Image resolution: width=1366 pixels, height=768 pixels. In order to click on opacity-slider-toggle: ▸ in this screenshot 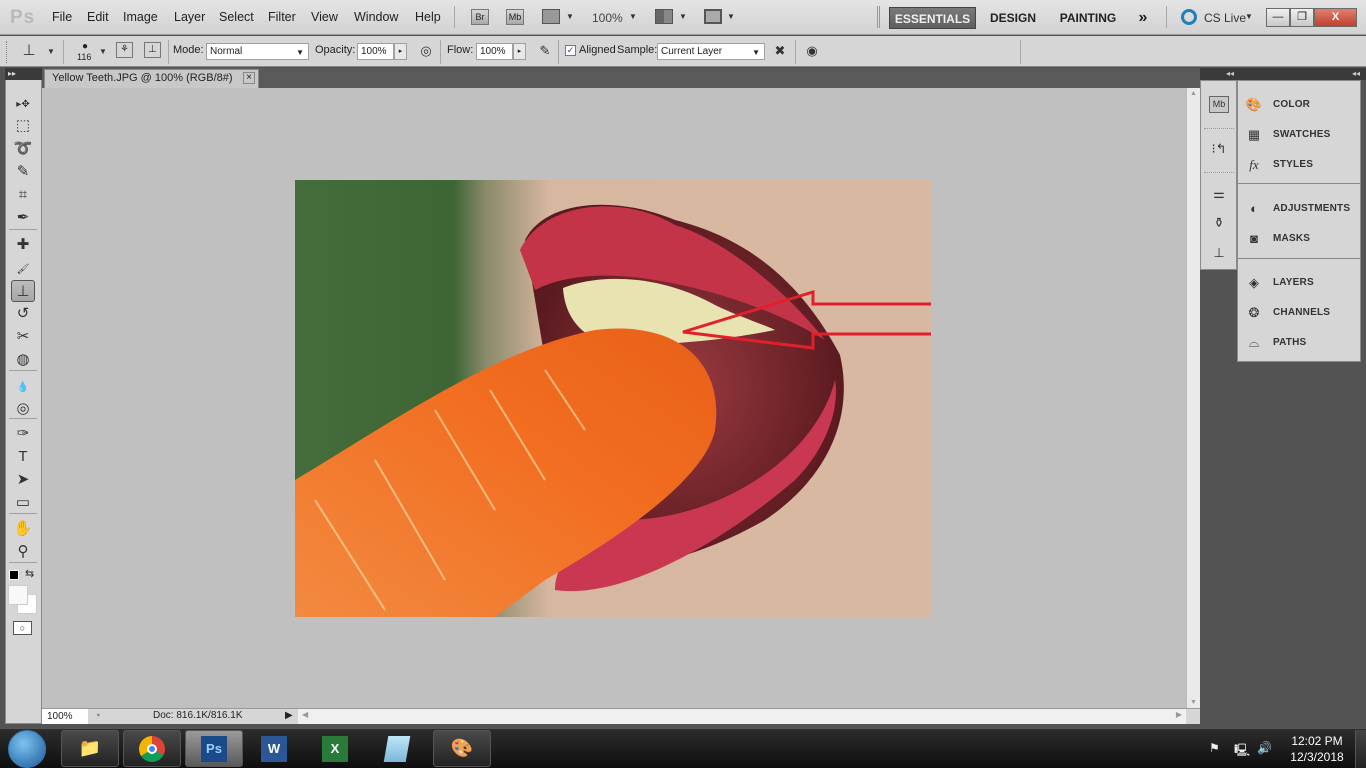, I will do `click(400, 51)`.